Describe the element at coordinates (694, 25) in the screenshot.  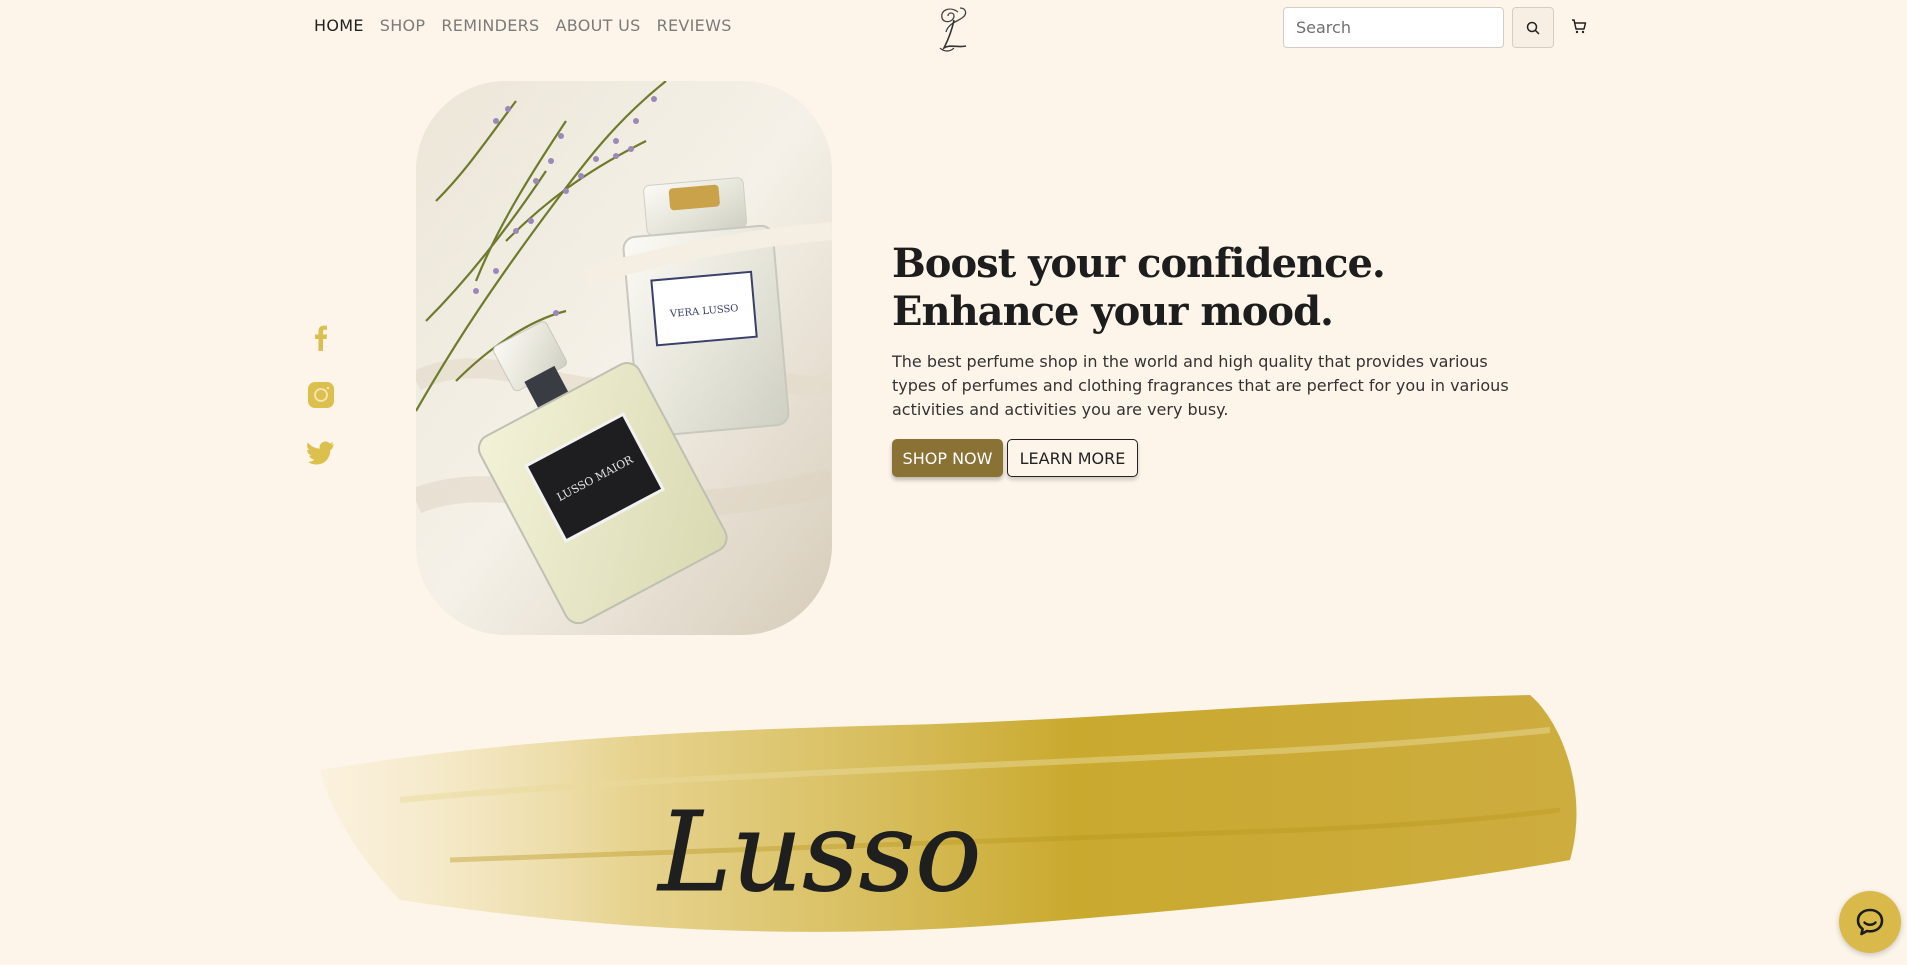
I see `nav-reviews: REVIEWS` at that location.